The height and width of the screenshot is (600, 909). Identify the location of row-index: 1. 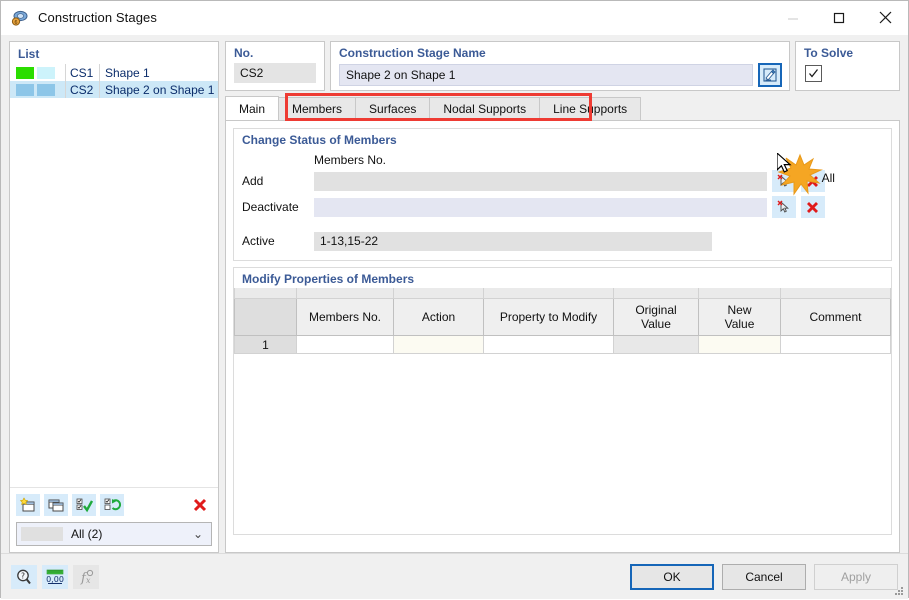
(265, 344).